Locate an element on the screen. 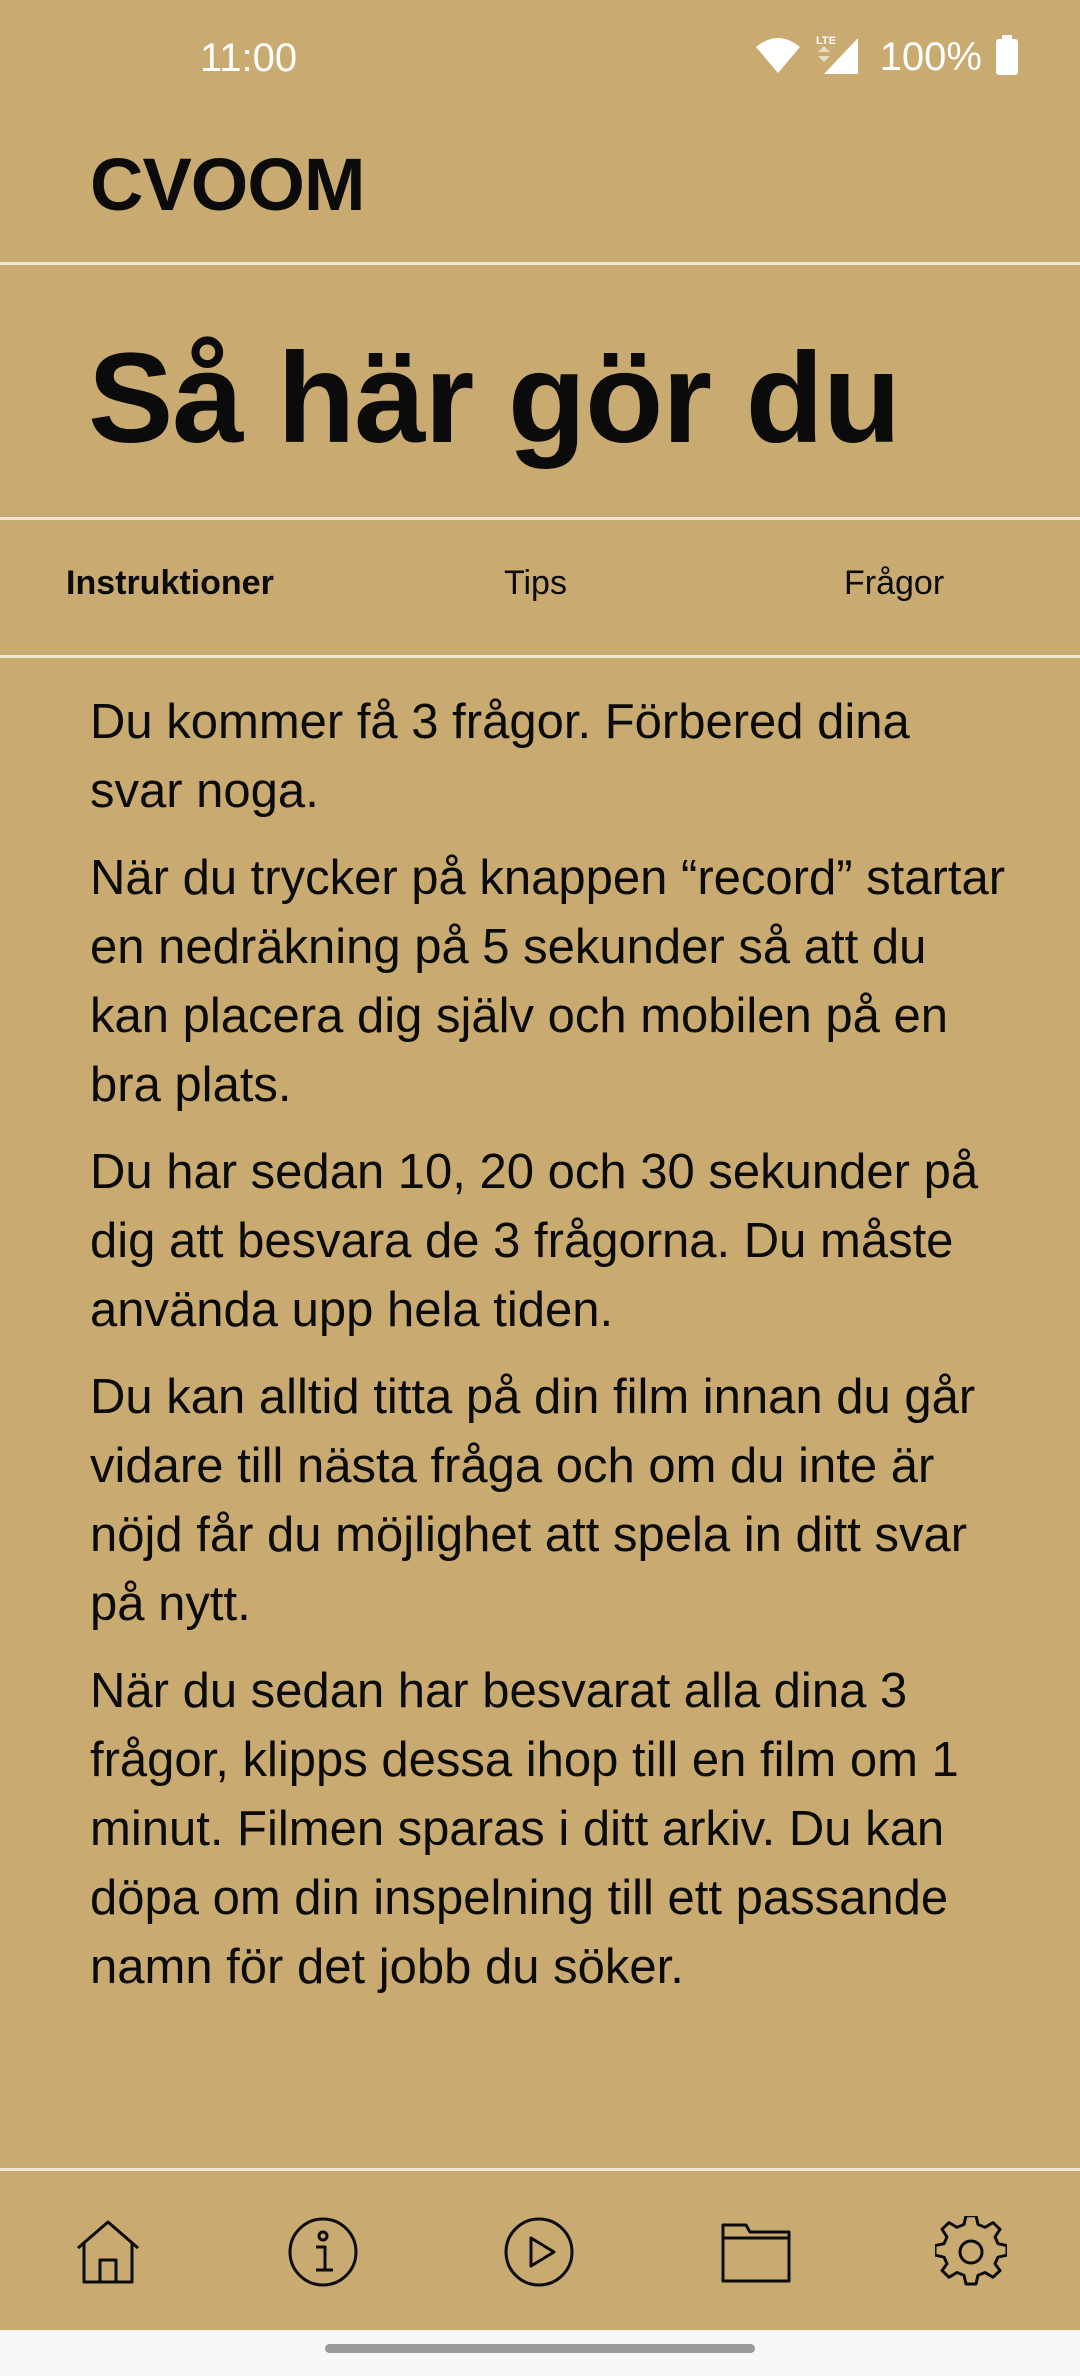 The height and width of the screenshot is (2376, 1080). tab-tips: Tips is located at coordinates (535, 583).